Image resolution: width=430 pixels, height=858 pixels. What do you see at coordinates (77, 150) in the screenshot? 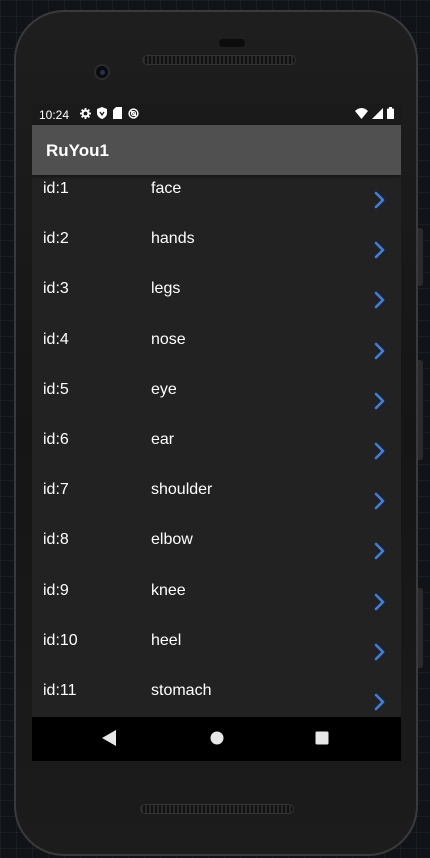
I see `app-title: RuYou1` at bounding box center [77, 150].